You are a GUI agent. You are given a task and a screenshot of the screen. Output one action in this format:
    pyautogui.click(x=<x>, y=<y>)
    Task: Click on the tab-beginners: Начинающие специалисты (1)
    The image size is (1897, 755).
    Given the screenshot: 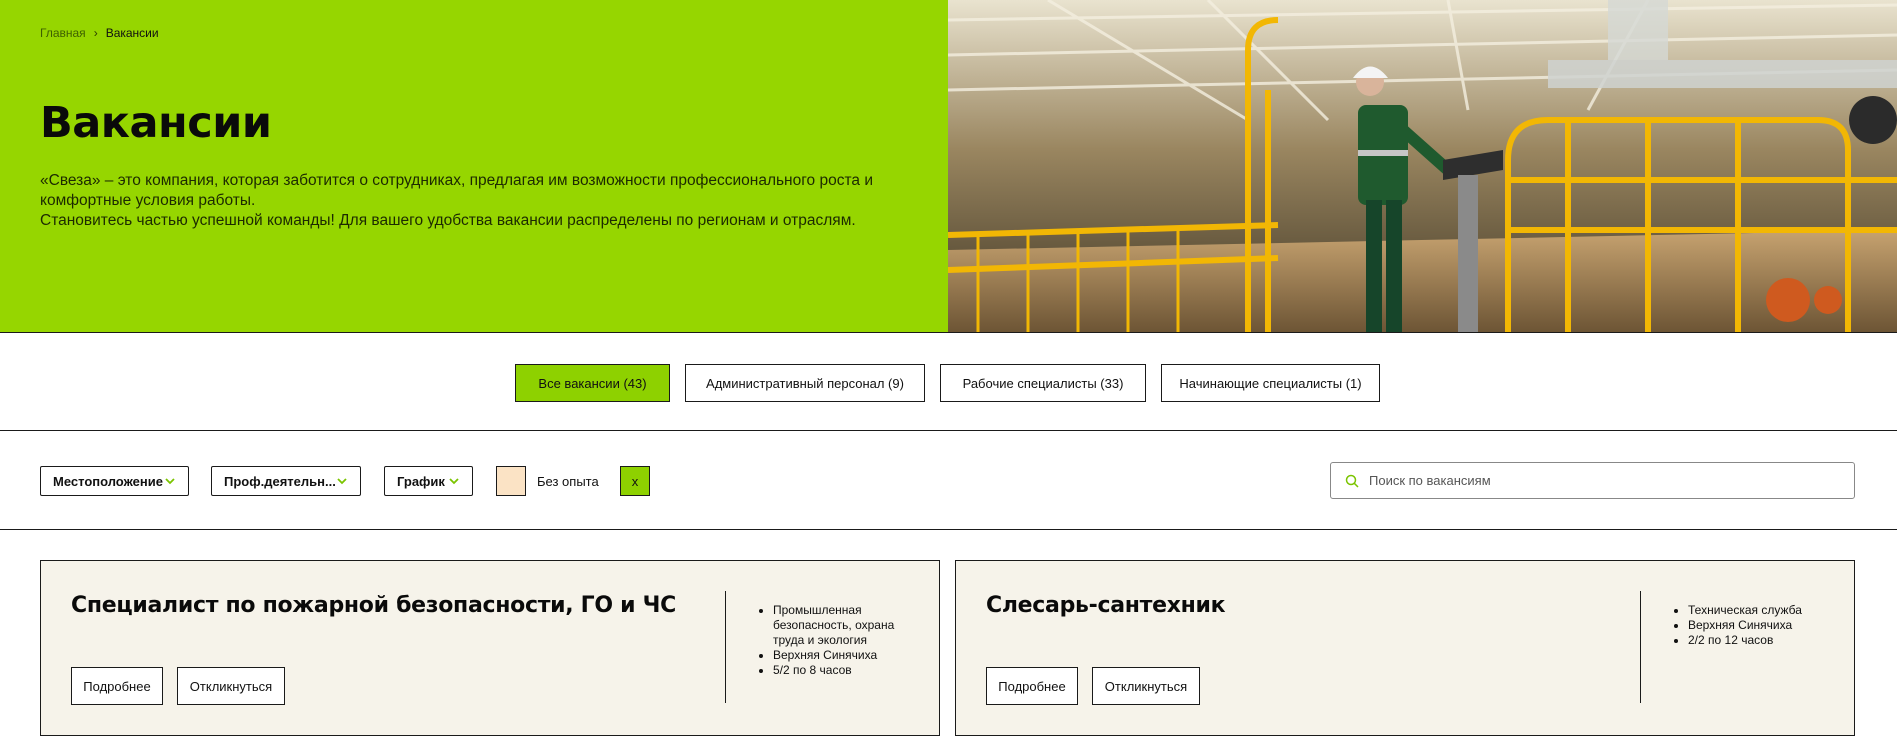 What is the action you would take?
    pyautogui.click(x=1270, y=383)
    